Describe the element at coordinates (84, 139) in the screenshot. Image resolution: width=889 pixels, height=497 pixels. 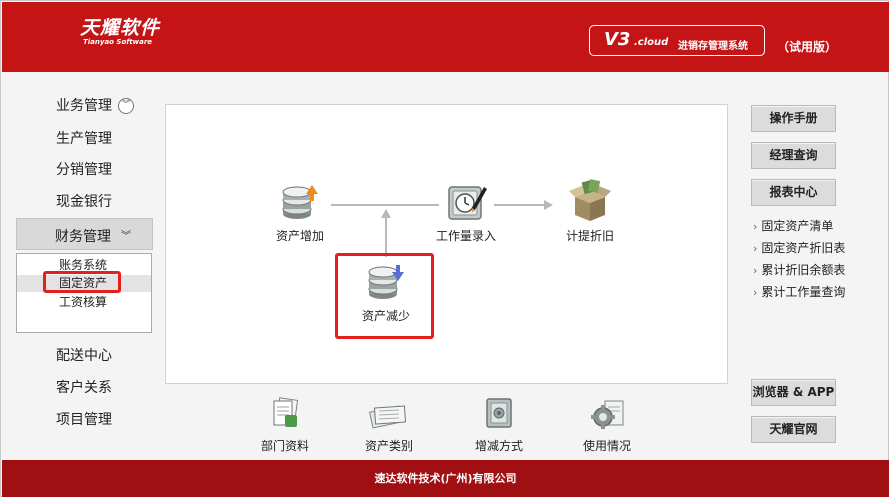
I see `sidebar-item-production: 生产管理` at that location.